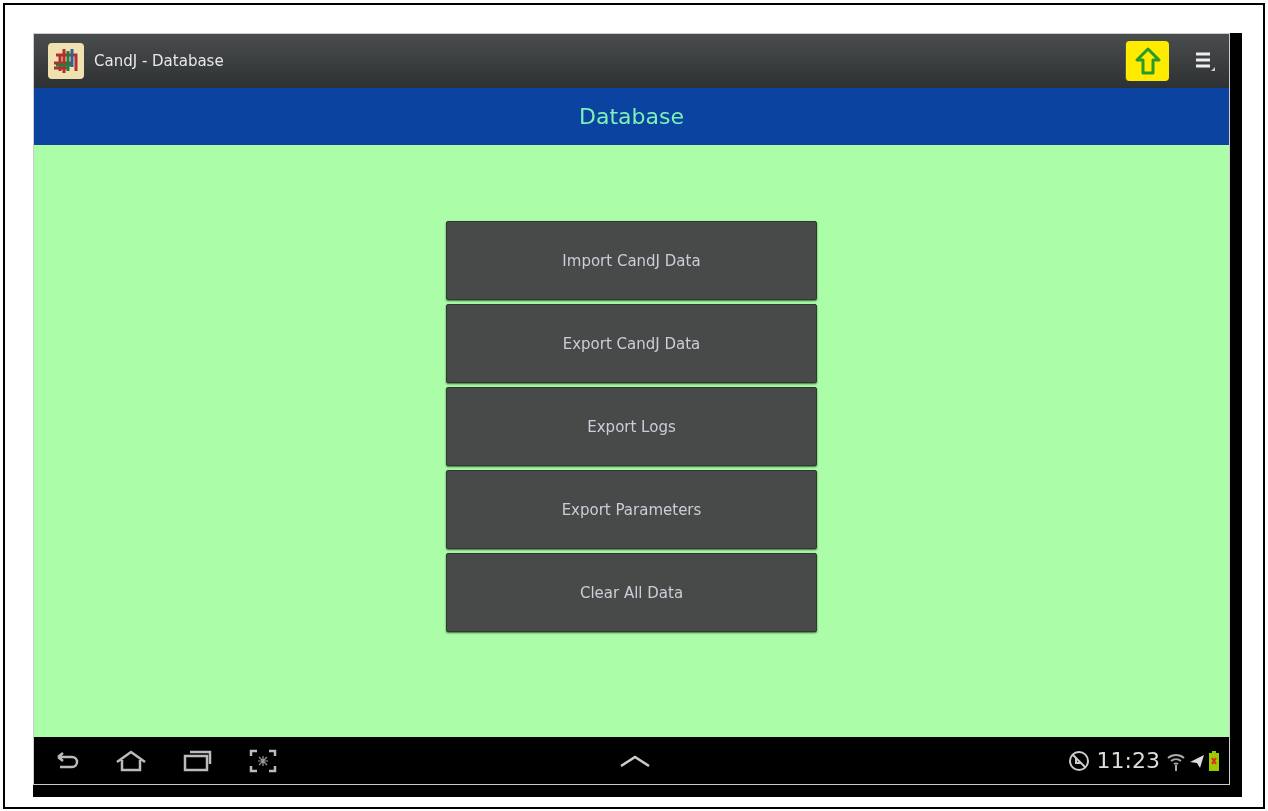  What do you see at coordinates (66, 61) in the screenshot?
I see `app-logo-icon` at bounding box center [66, 61].